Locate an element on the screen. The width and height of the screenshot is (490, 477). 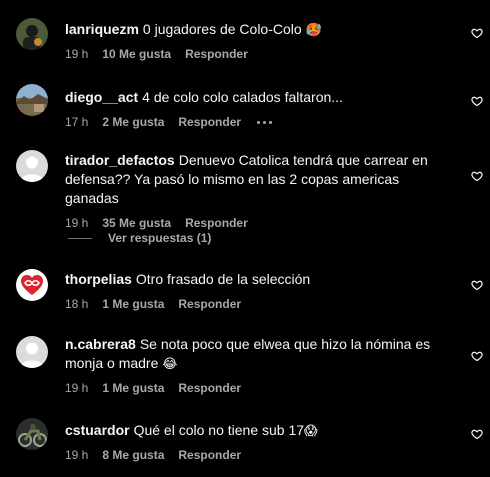
comment-username: tirador_defactos is located at coordinates (120, 160).